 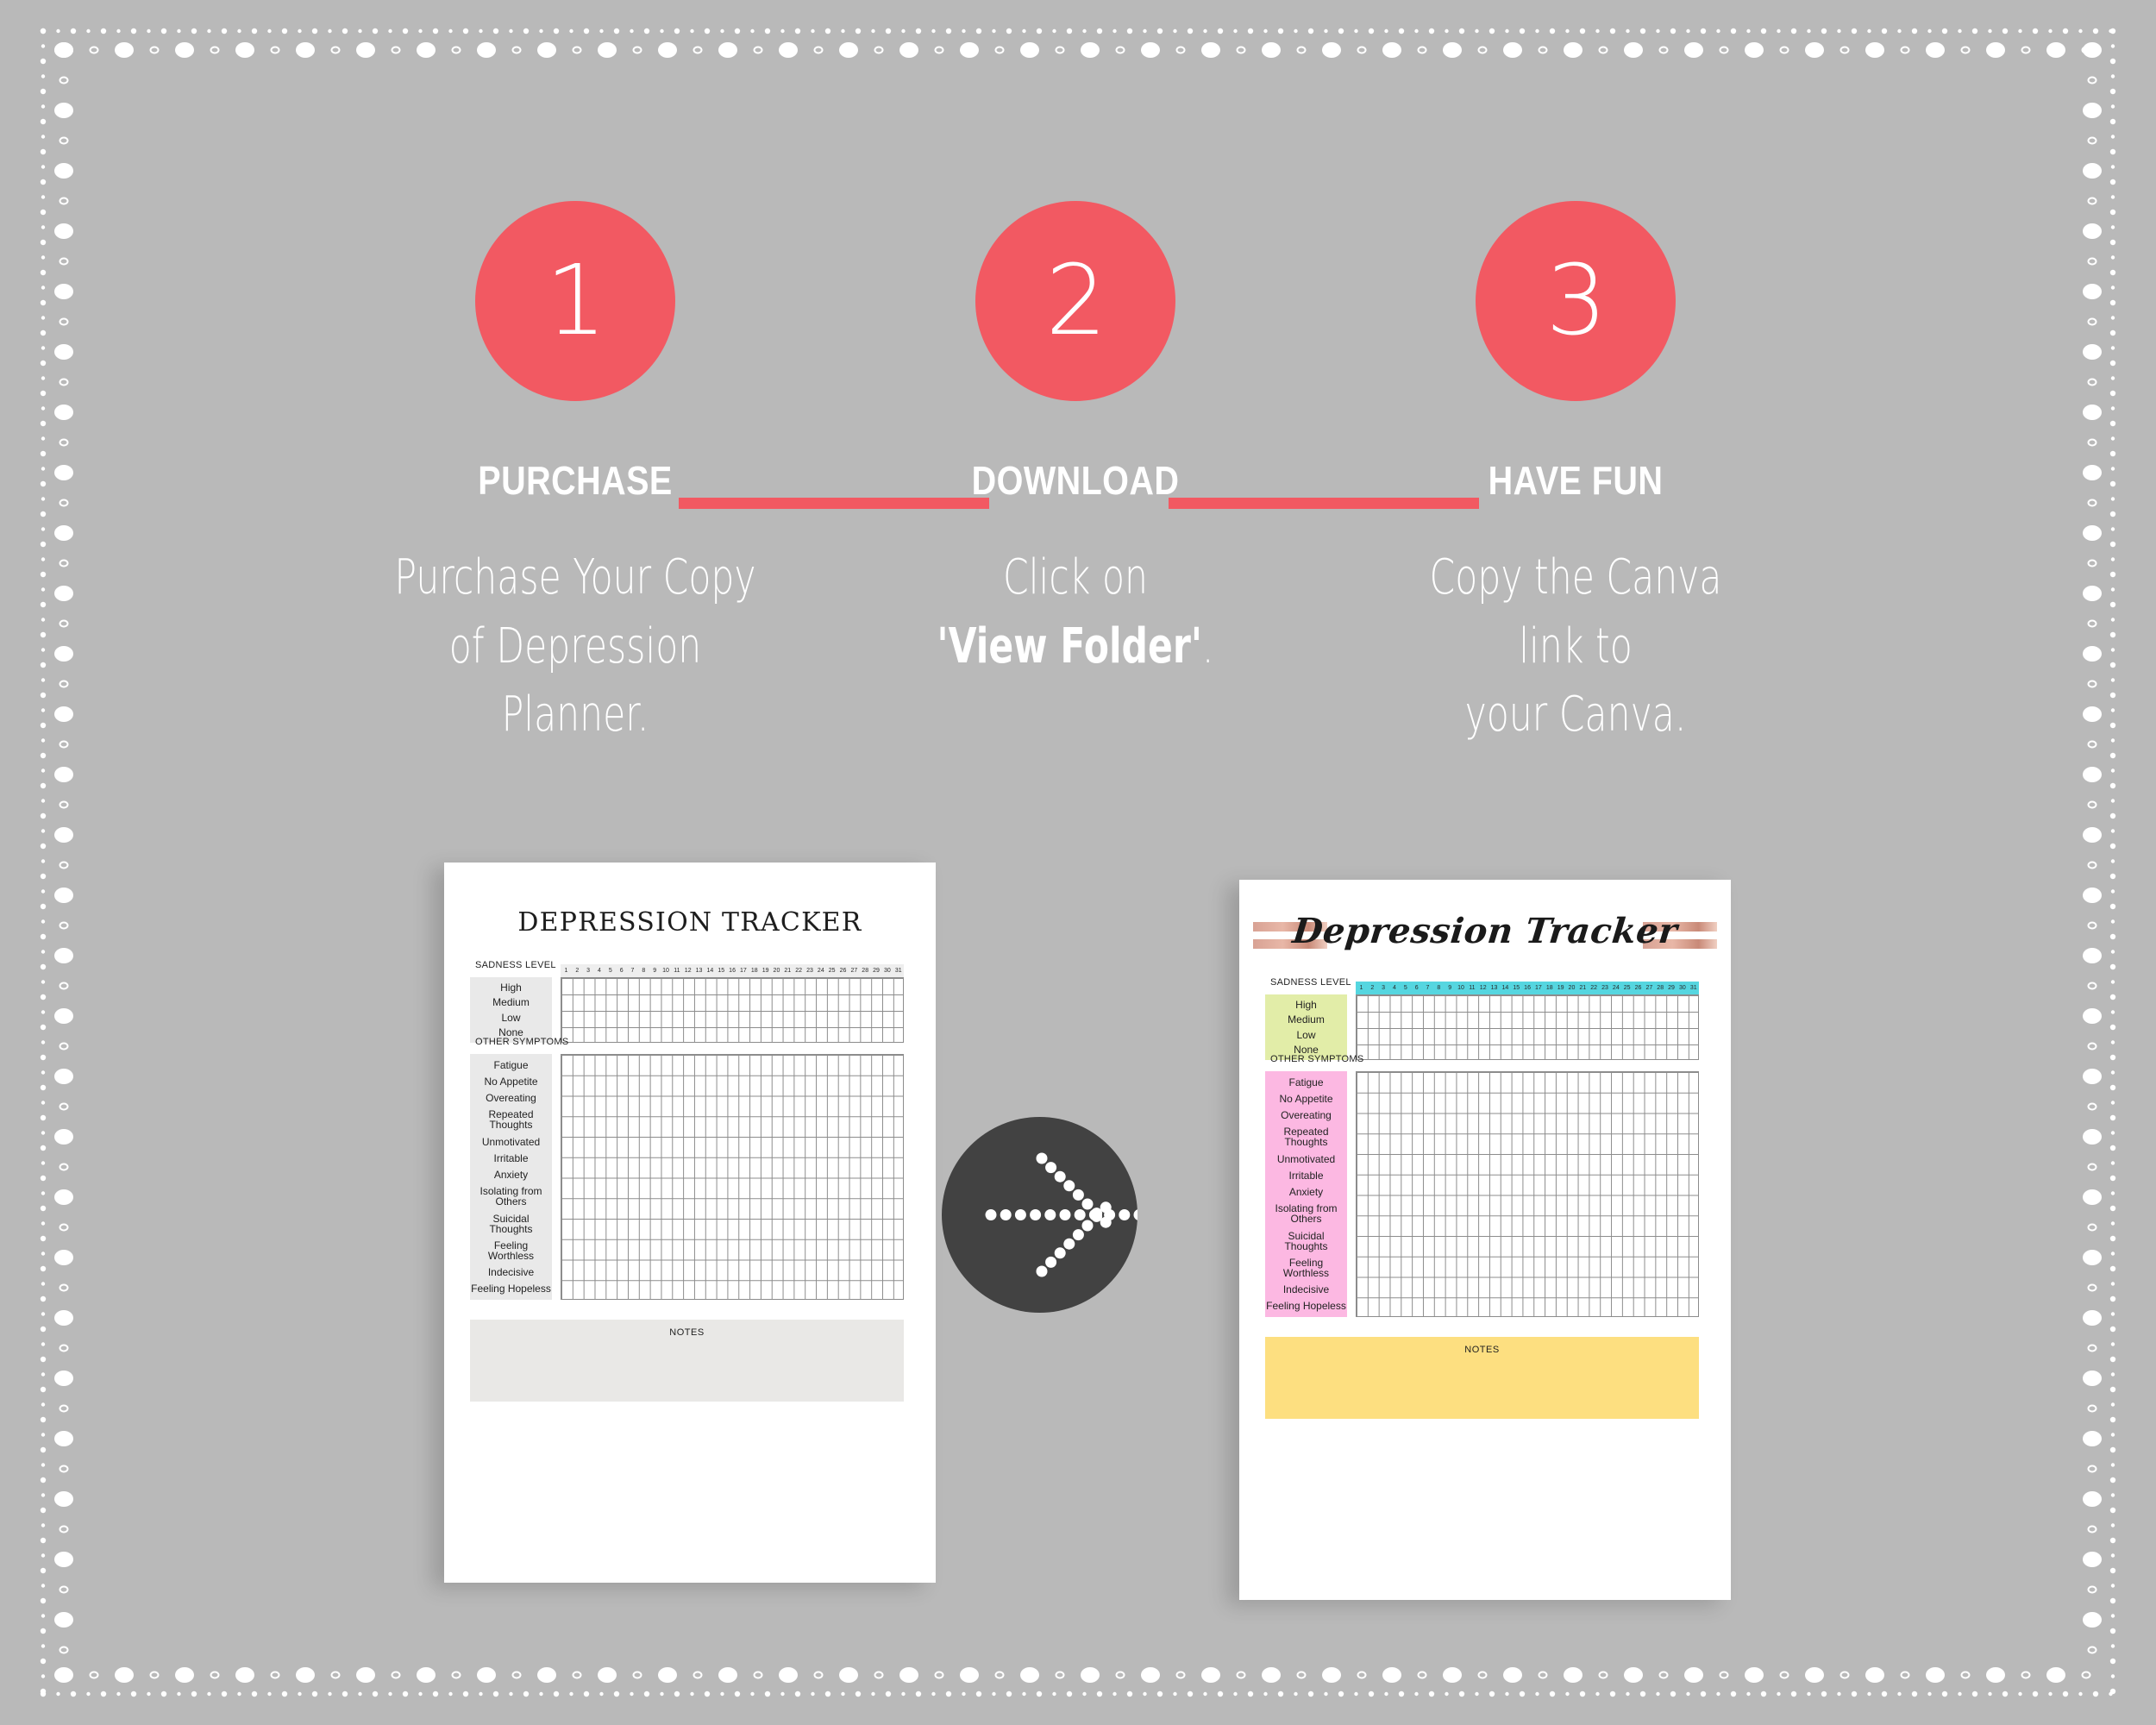 I want to click on day-number: 19, so click(x=765, y=971).